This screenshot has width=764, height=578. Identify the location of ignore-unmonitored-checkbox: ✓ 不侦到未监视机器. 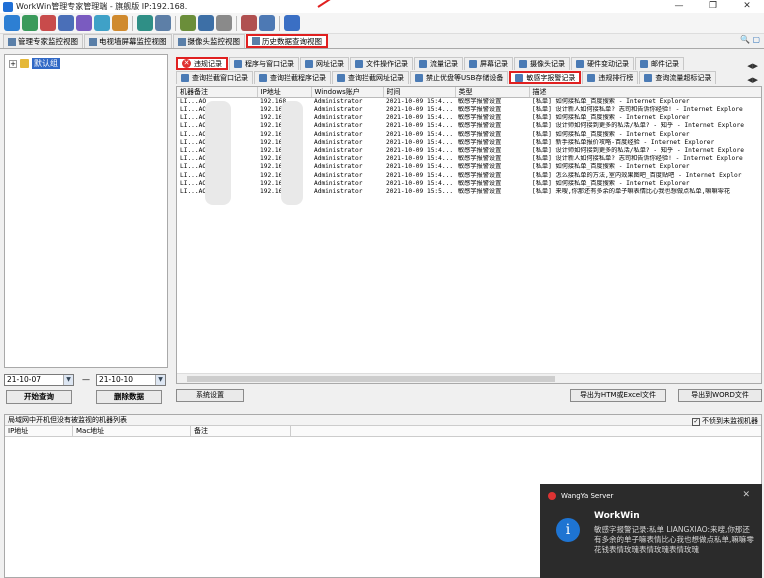
(725, 421).